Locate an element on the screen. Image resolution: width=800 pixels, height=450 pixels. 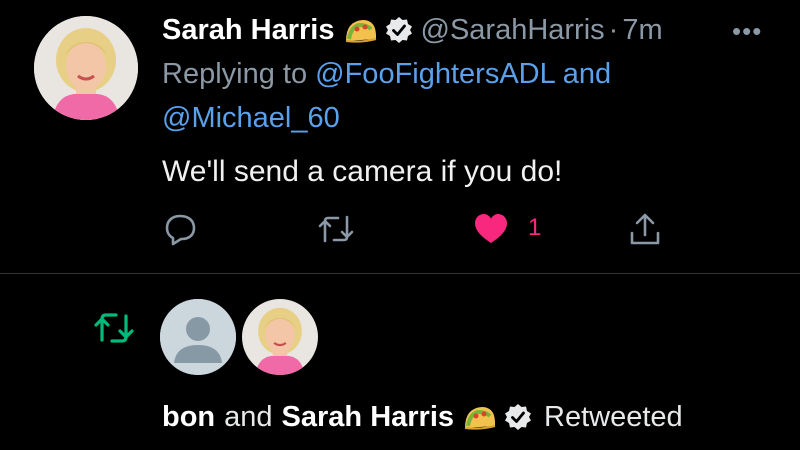
retweet-indicator-icon is located at coordinates (114, 328).